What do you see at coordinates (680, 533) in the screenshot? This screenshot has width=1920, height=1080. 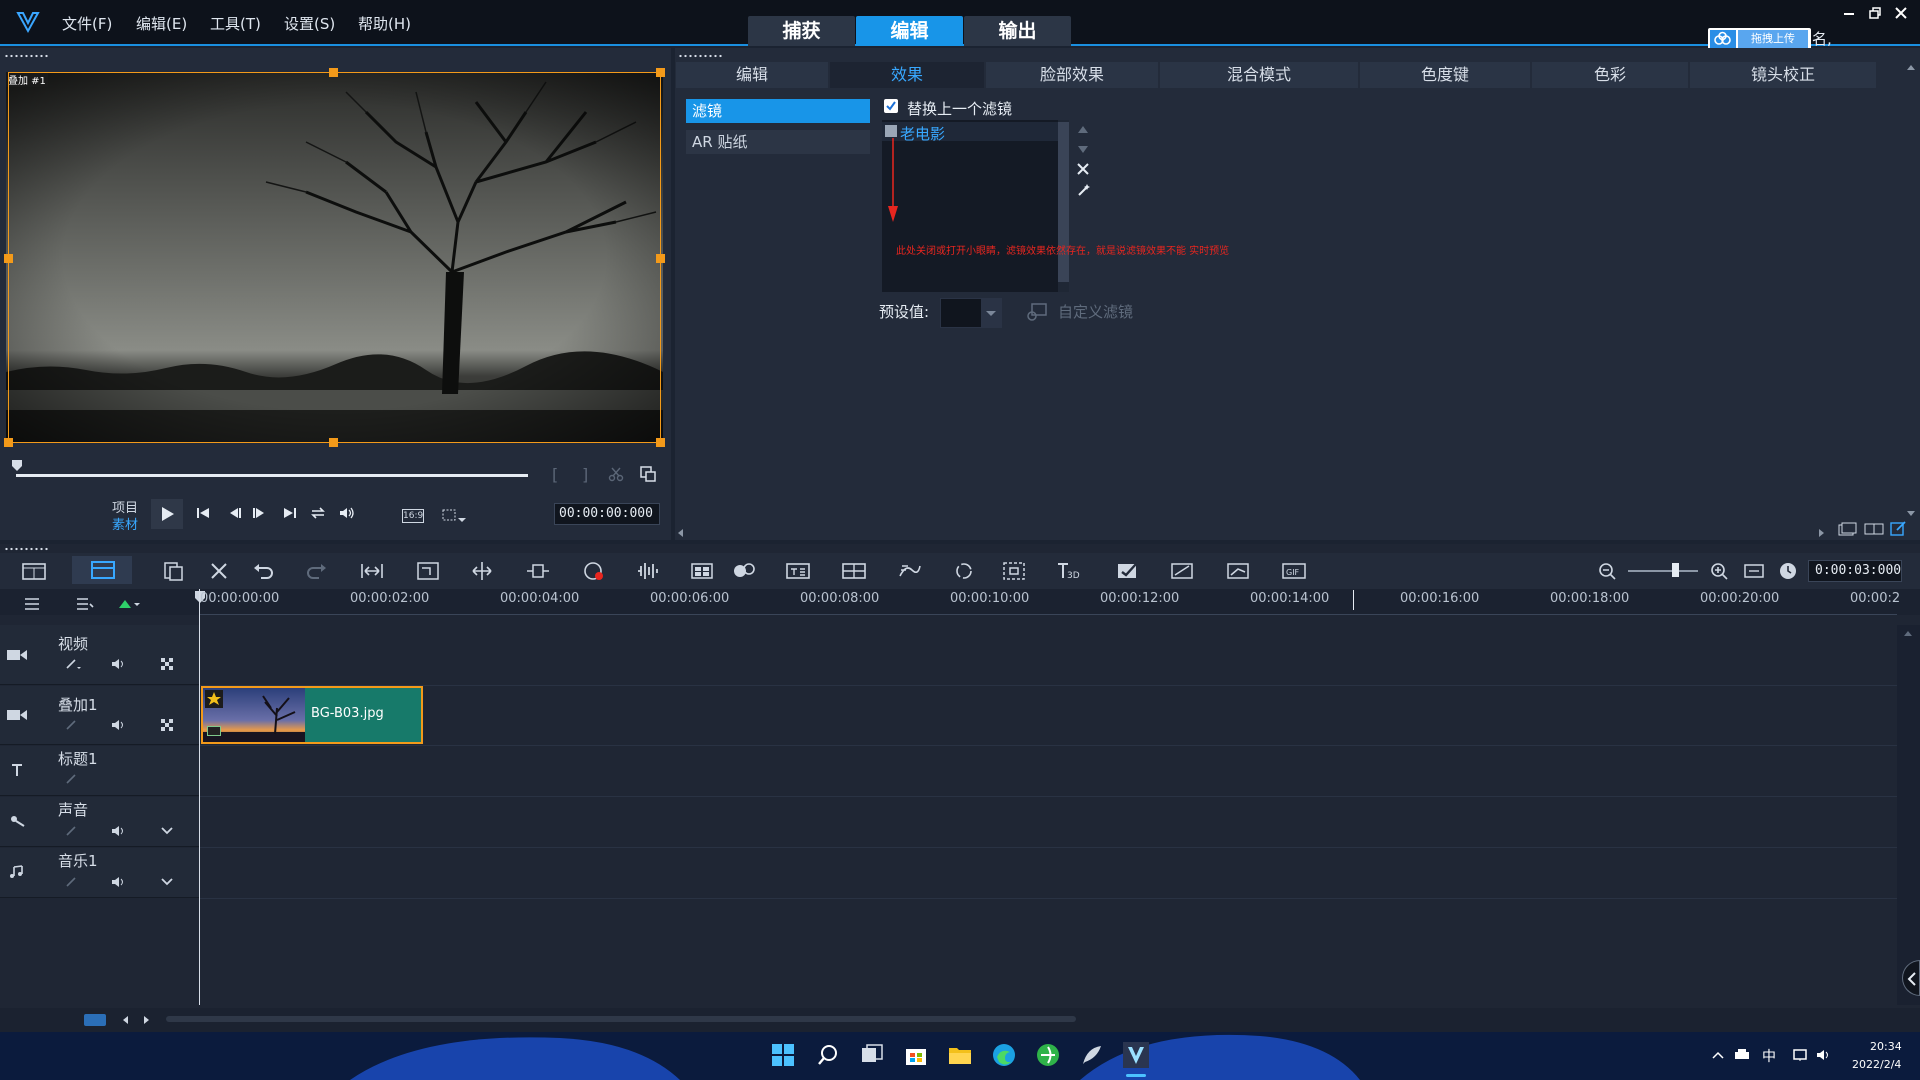 I see `scroll-left-icon` at bounding box center [680, 533].